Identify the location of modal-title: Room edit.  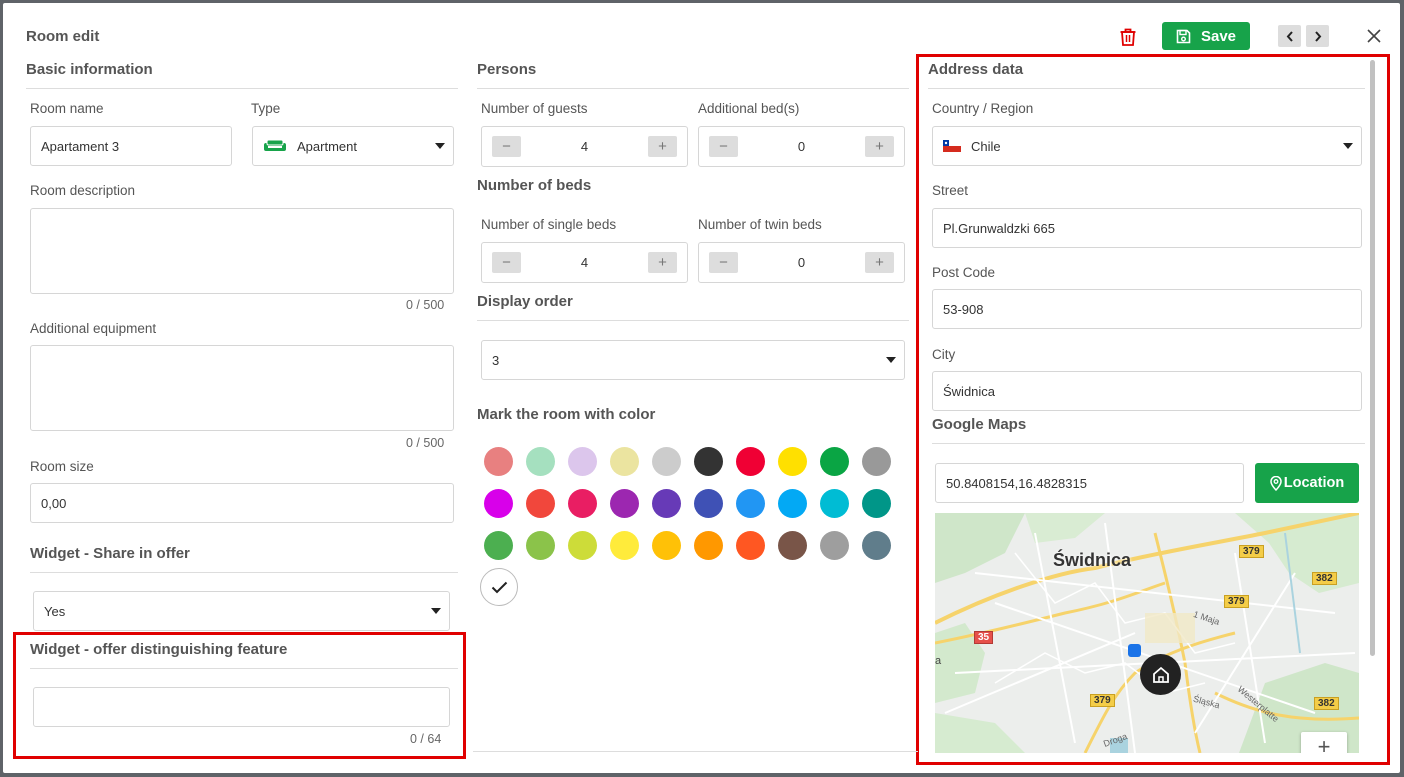
(63, 36).